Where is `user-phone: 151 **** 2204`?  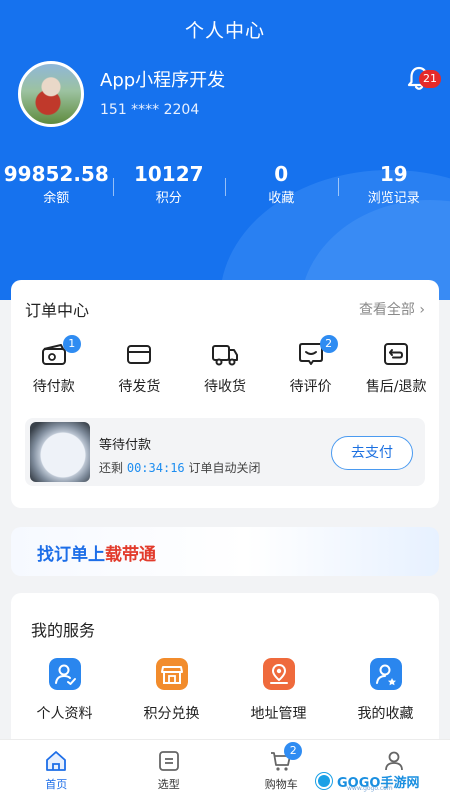
user-phone: 151 **** 2204 is located at coordinates (150, 110).